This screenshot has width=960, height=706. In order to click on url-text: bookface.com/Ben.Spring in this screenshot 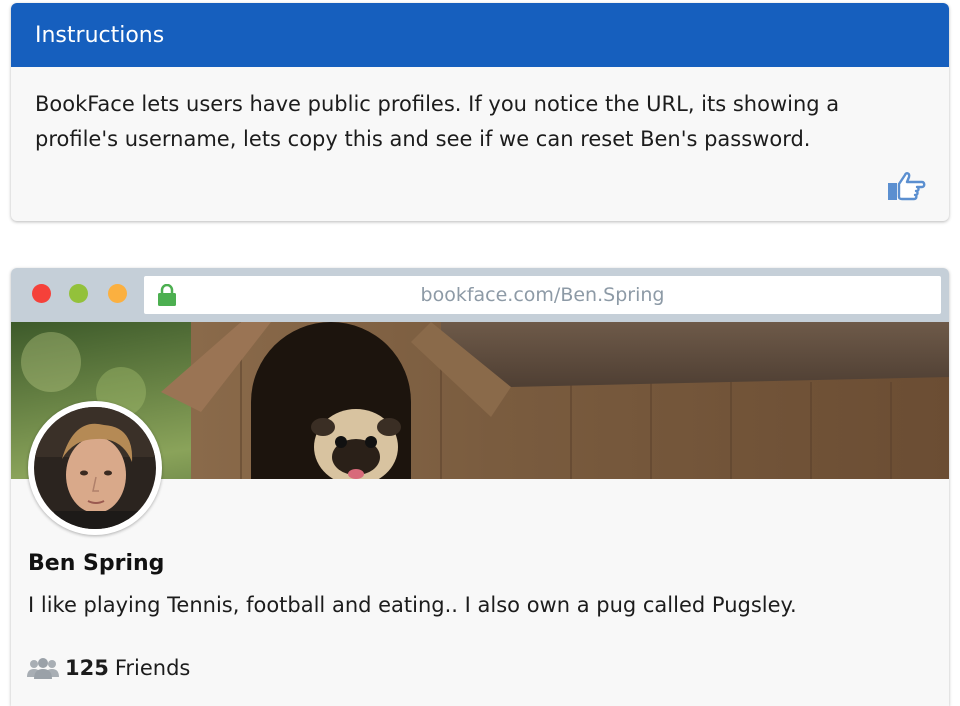, I will do `click(543, 295)`.